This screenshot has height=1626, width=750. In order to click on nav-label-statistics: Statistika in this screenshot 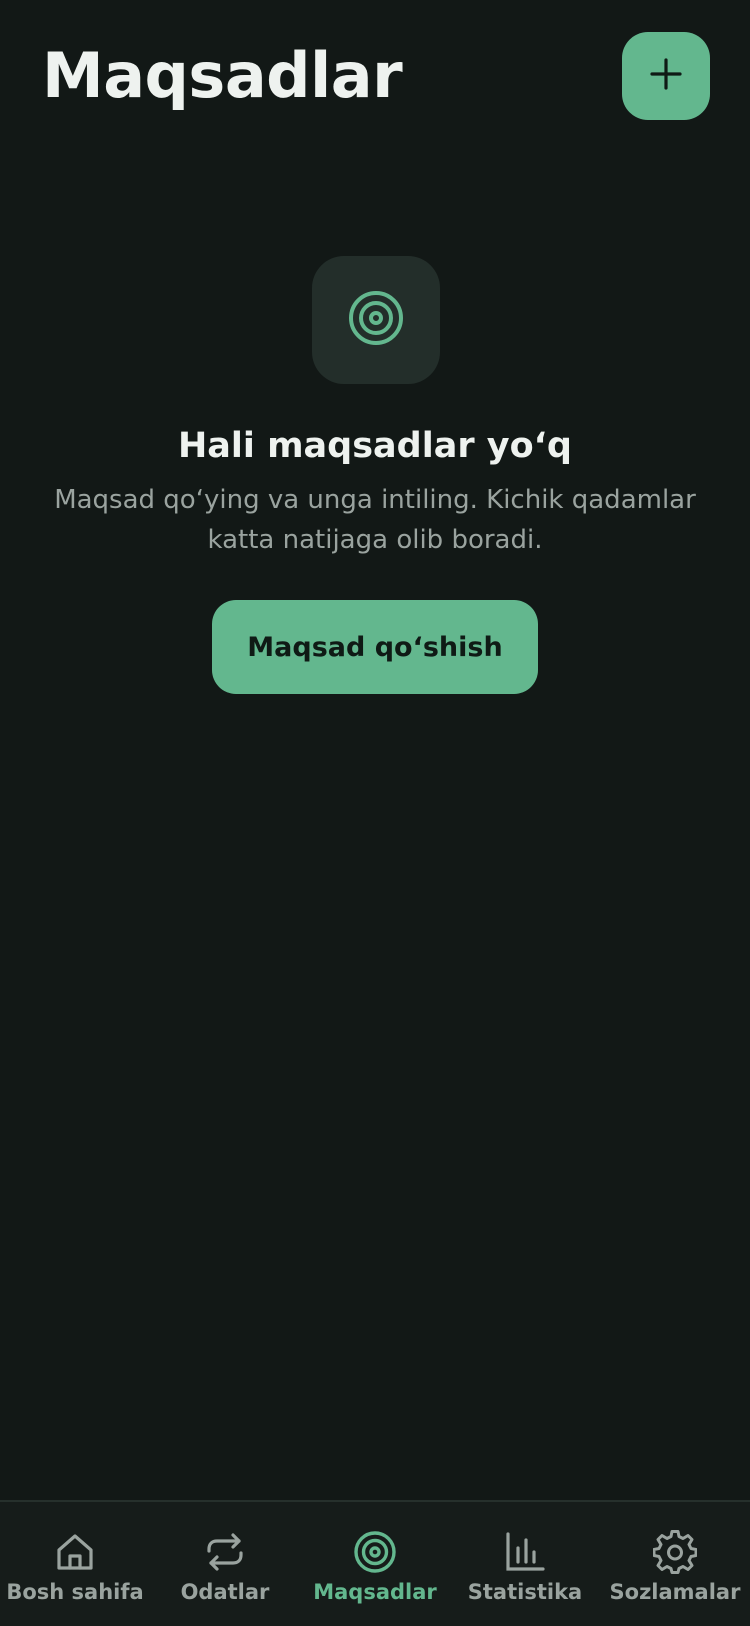, I will do `click(525, 1592)`.